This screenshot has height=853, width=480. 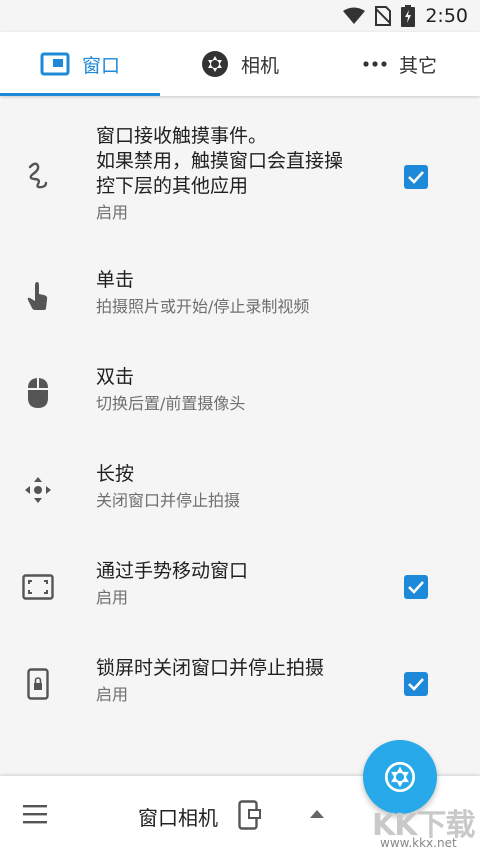 I want to click on setting-move-by-gesture: 通过手势移动窗口 启用, so click(x=240, y=581).